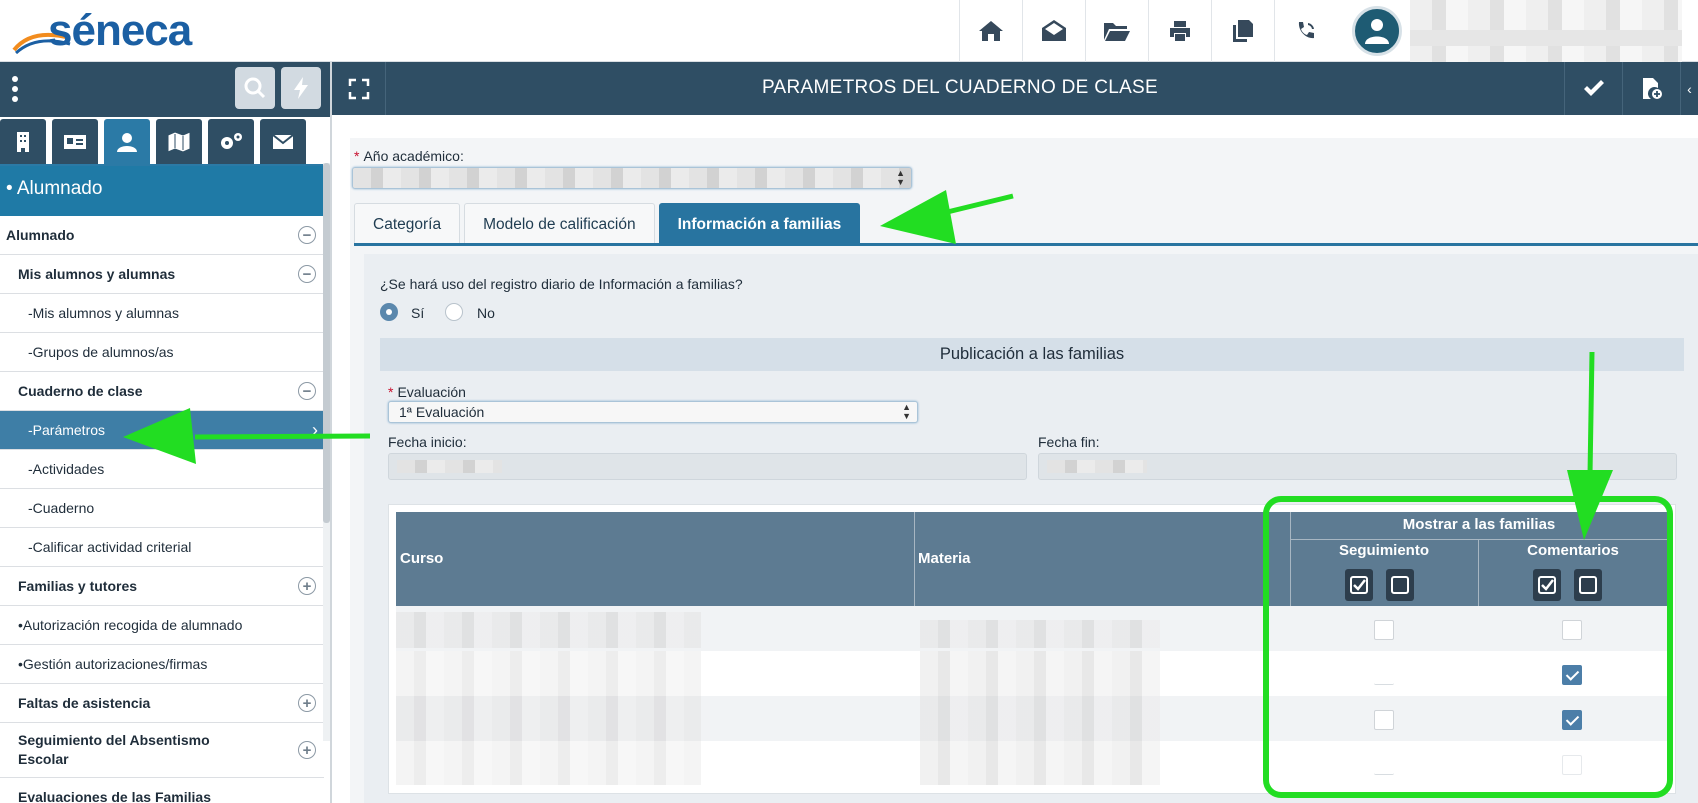 The image size is (1698, 803). Describe the element at coordinates (947, 217) in the screenshot. I see `annotation-arrow-tab-icon` at that location.